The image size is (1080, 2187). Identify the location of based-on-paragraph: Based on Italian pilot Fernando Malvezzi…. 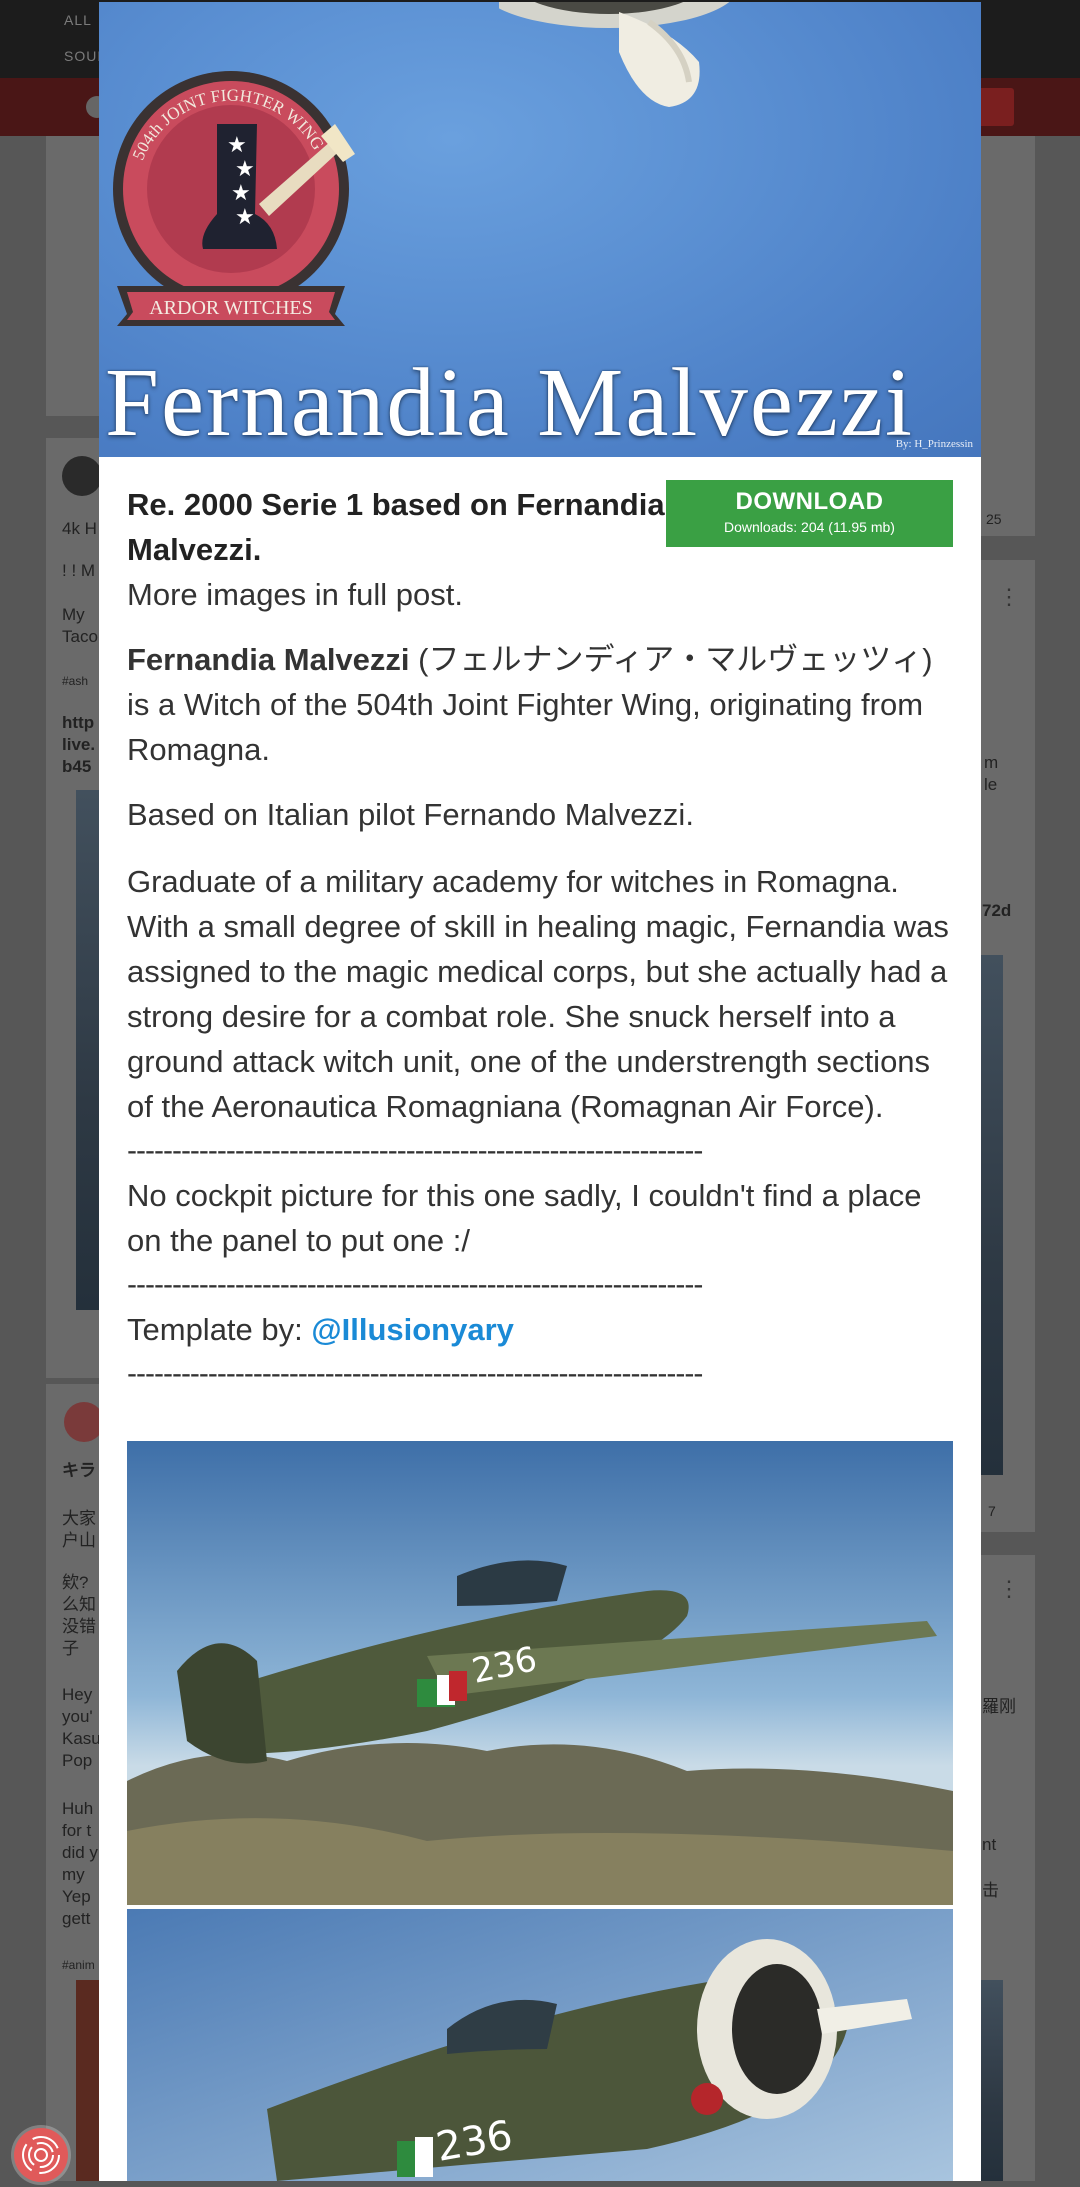
(410, 814).